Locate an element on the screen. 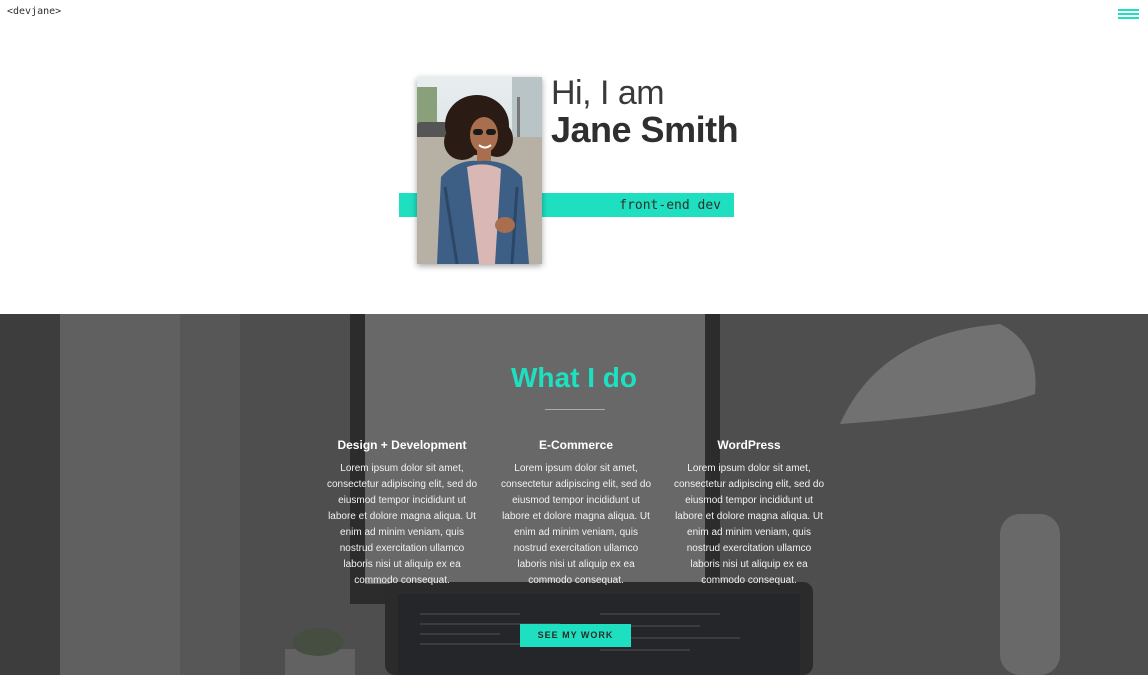 This screenshot has height=675, width=1148. hero-name: Jane Smith is located at coordinates (645, 129).